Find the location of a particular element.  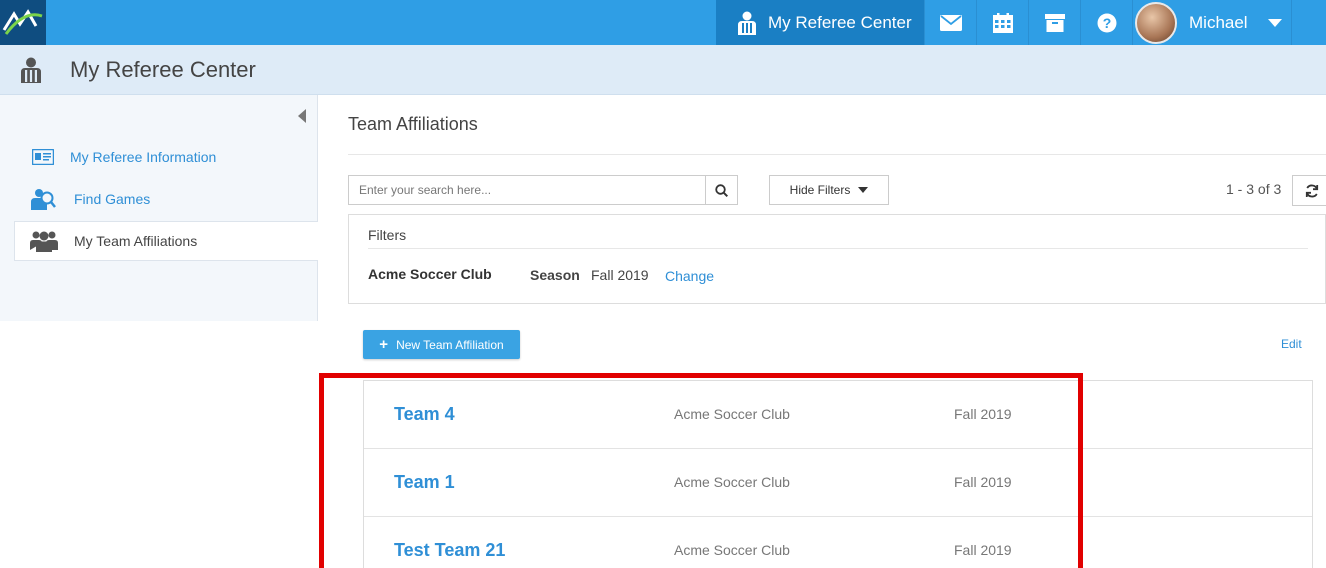

search-button is located at coordinates (721, 190).